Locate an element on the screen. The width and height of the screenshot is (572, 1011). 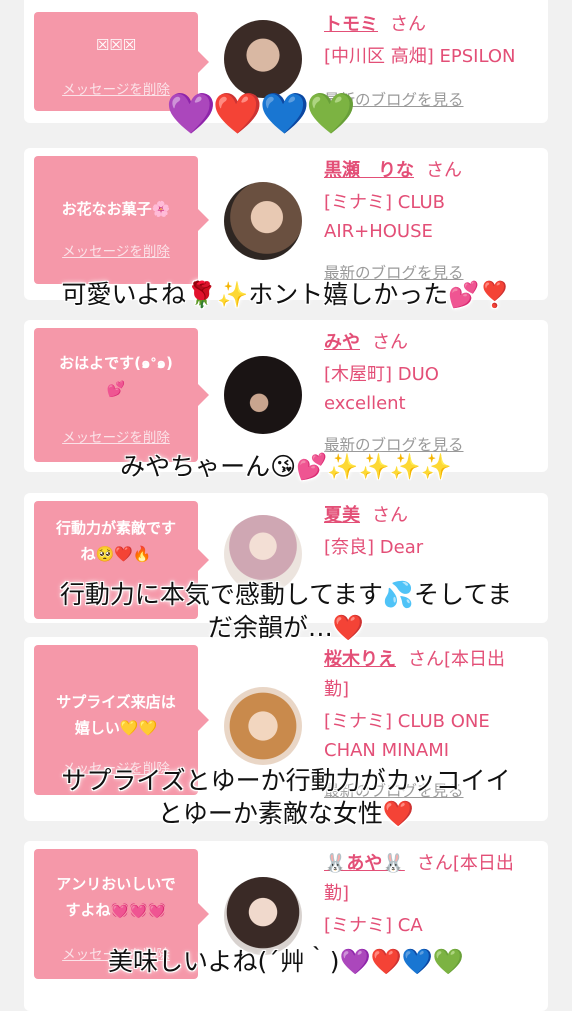
overlay-caption: 美味しいよね(´艸｀)💜❤️💙💚 is located at coordinates (286, 961).